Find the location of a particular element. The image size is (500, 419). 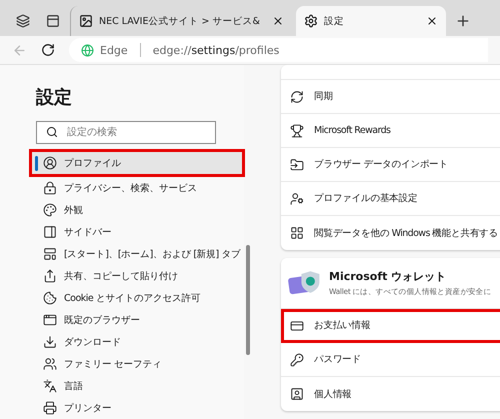

user-gear-icon is located at coordinates (297, 199).